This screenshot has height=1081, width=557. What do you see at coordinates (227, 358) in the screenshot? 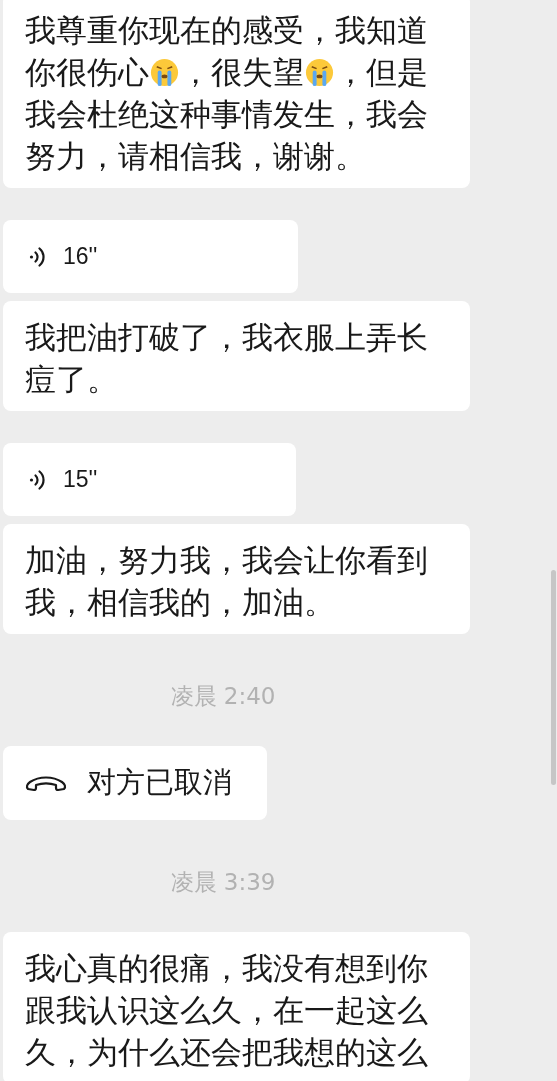
I see `transcript-text: 我把油打破了，我衣服上弄长痘了。` at bounding box center [227, 358].